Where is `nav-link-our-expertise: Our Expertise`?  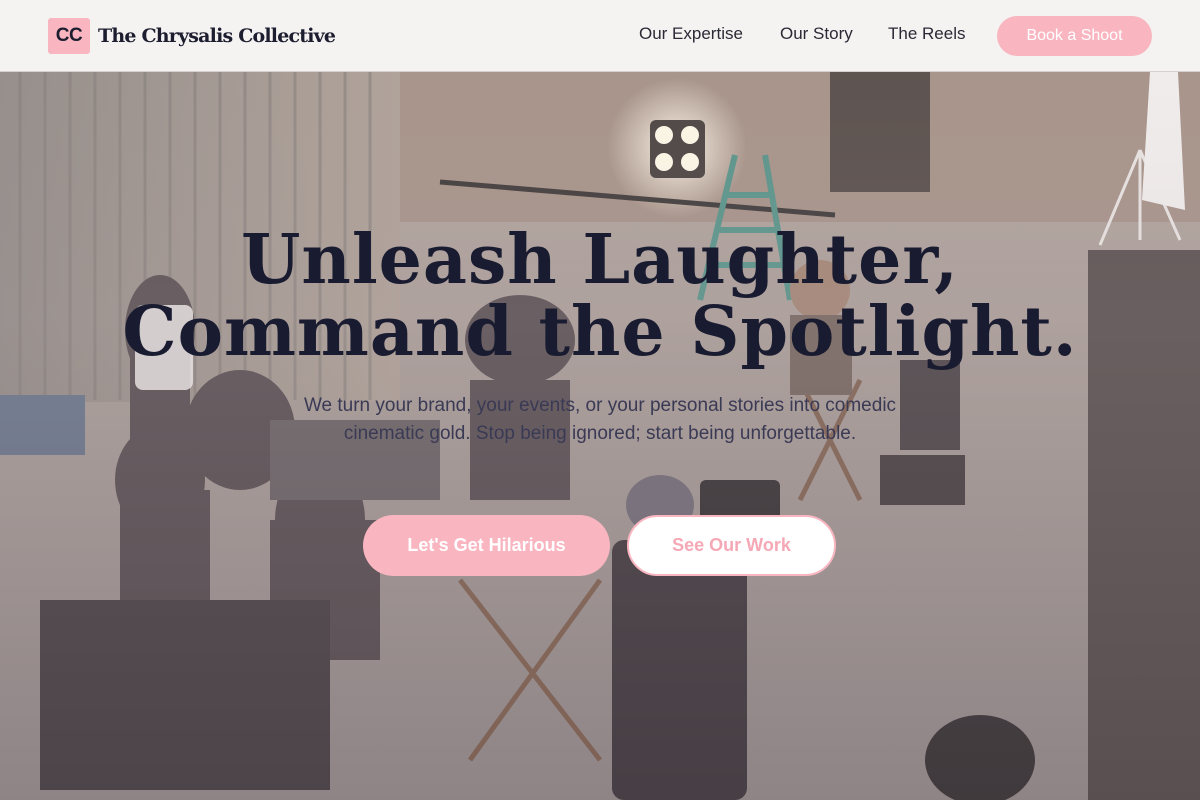
nav-link-our-expertise: Our Expertise is located at coordinates (691, 34).